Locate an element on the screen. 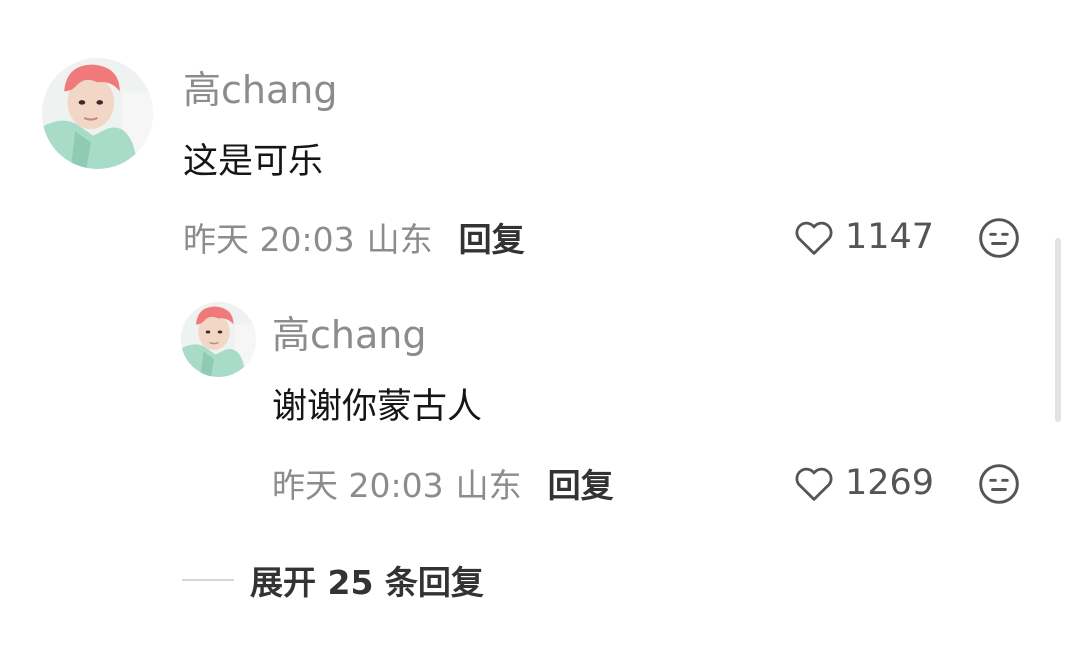 The image size is (1079, 655). expand-replies-label: 展开 25 条回复 is located at coordinates (367, 582).